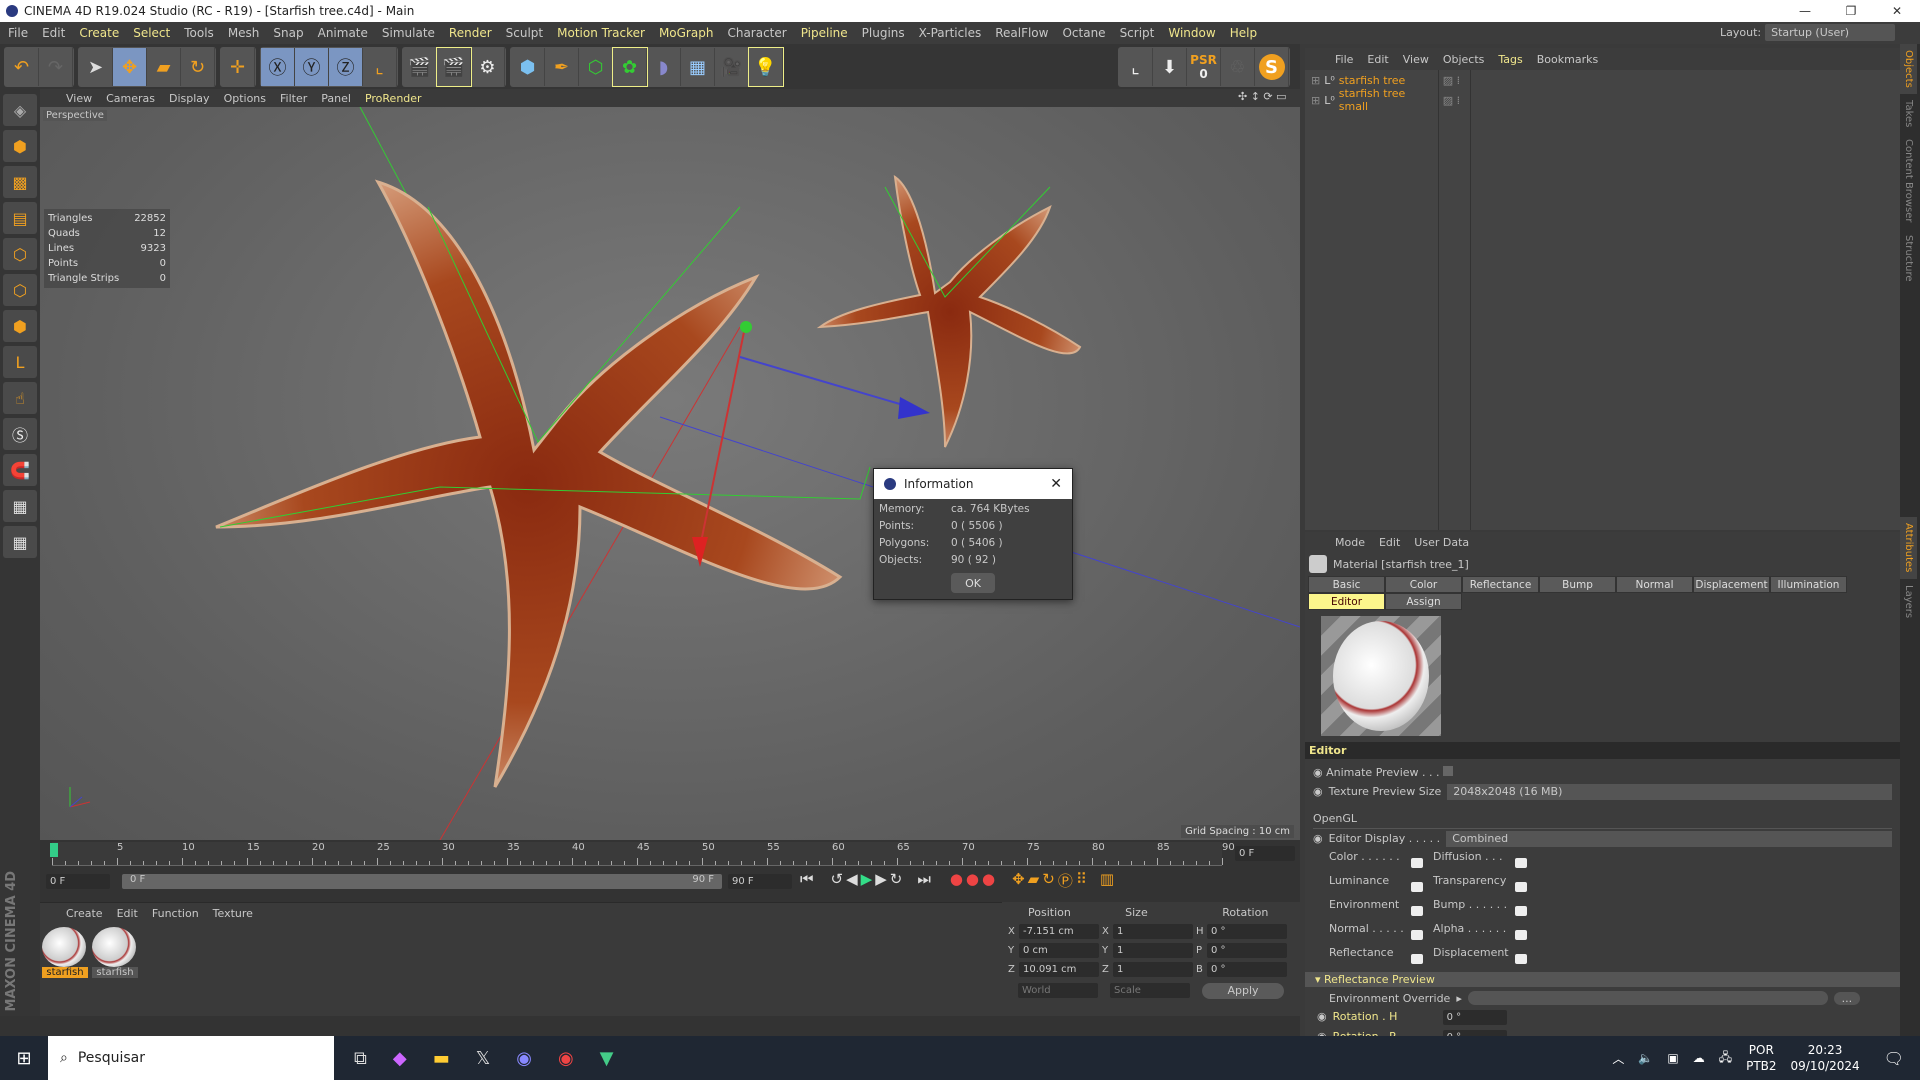  I want to click on tab-illumination: Illumination, so click(1808, 584).